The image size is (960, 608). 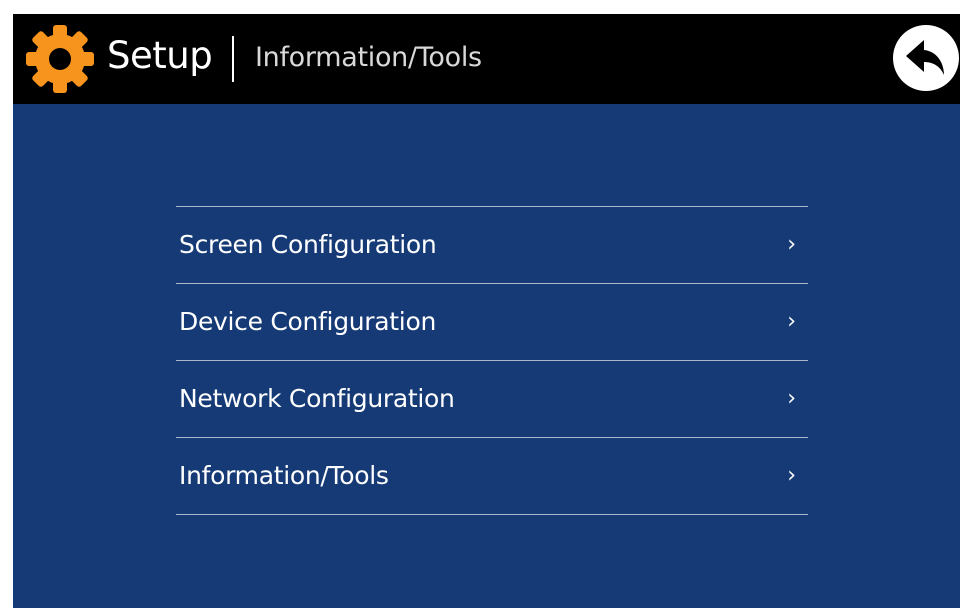 I want to click on menu-item-screen-configuration: Screen Configuration ›, so click(x=492, y=245).